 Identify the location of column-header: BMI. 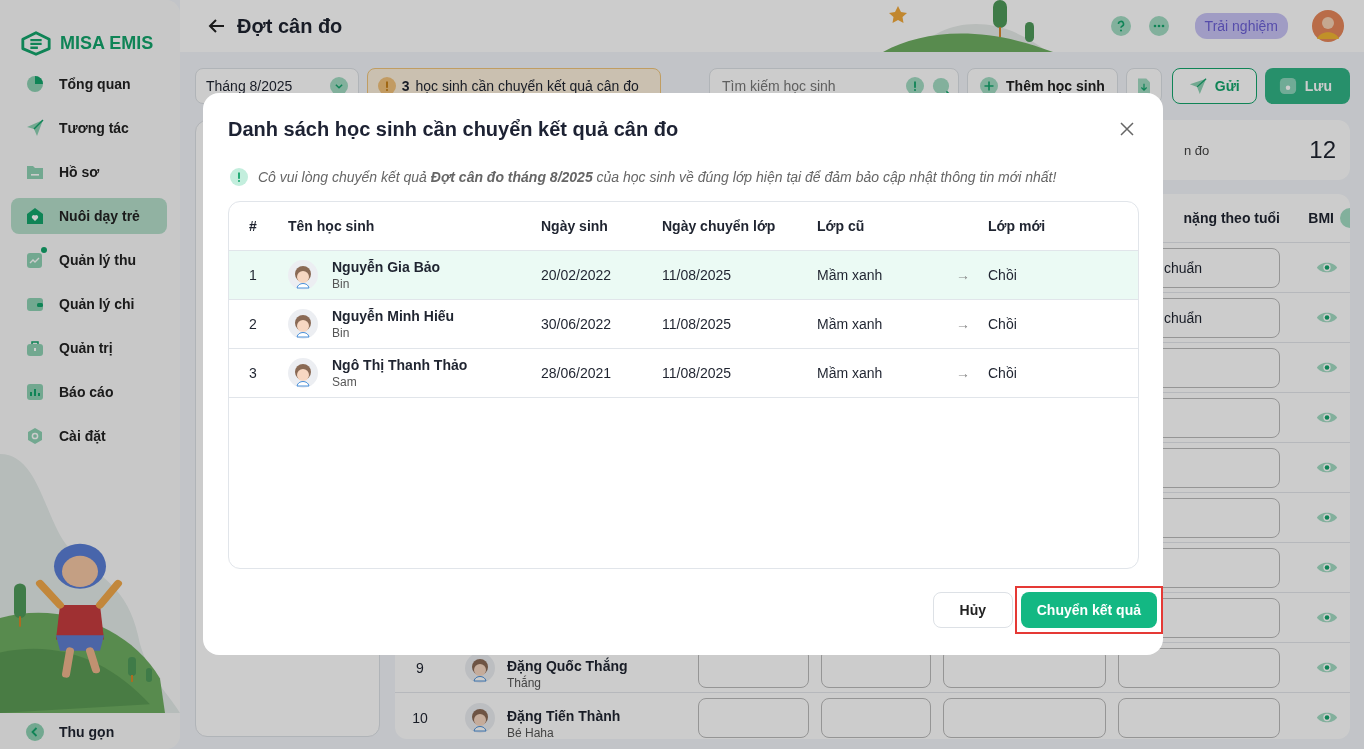
(1321, 218).